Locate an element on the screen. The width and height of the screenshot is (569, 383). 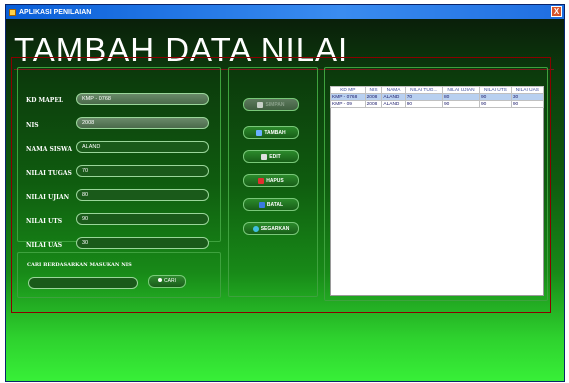
cari-button: CARI is located at coordinates (167, 281).